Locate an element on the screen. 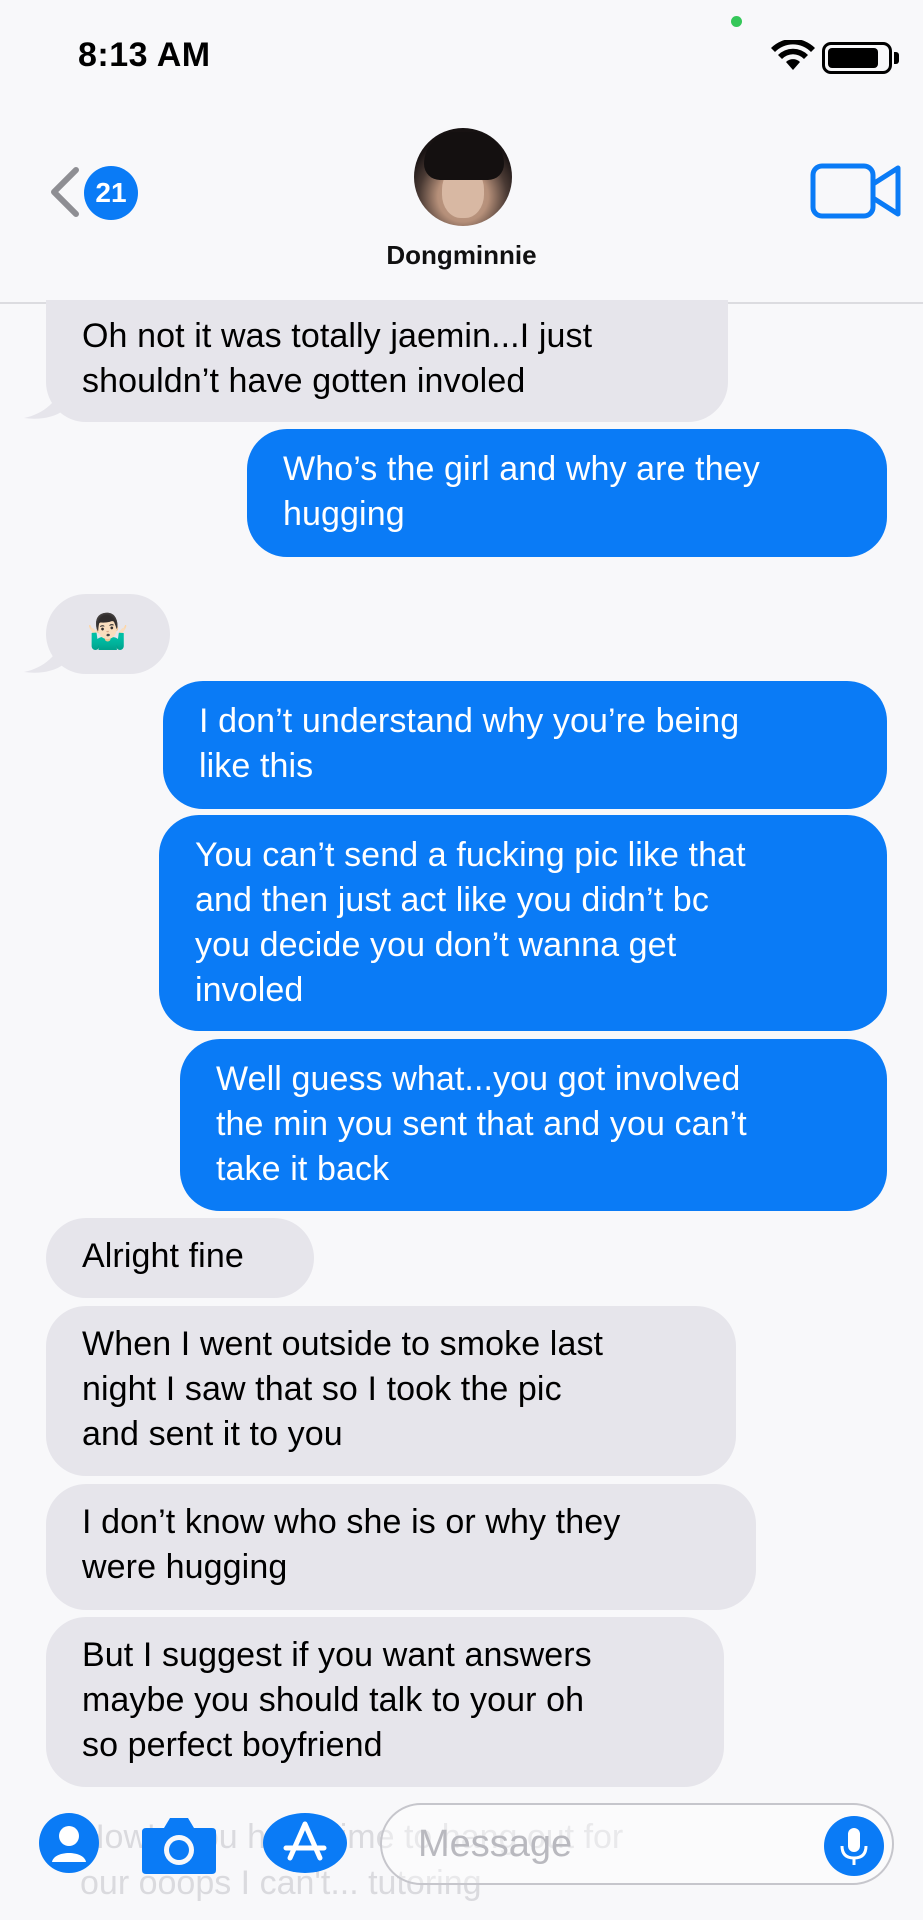 The image size is (923, 1920). message-line: I don’t understand why you’re being is located at coordinates (469, 721).